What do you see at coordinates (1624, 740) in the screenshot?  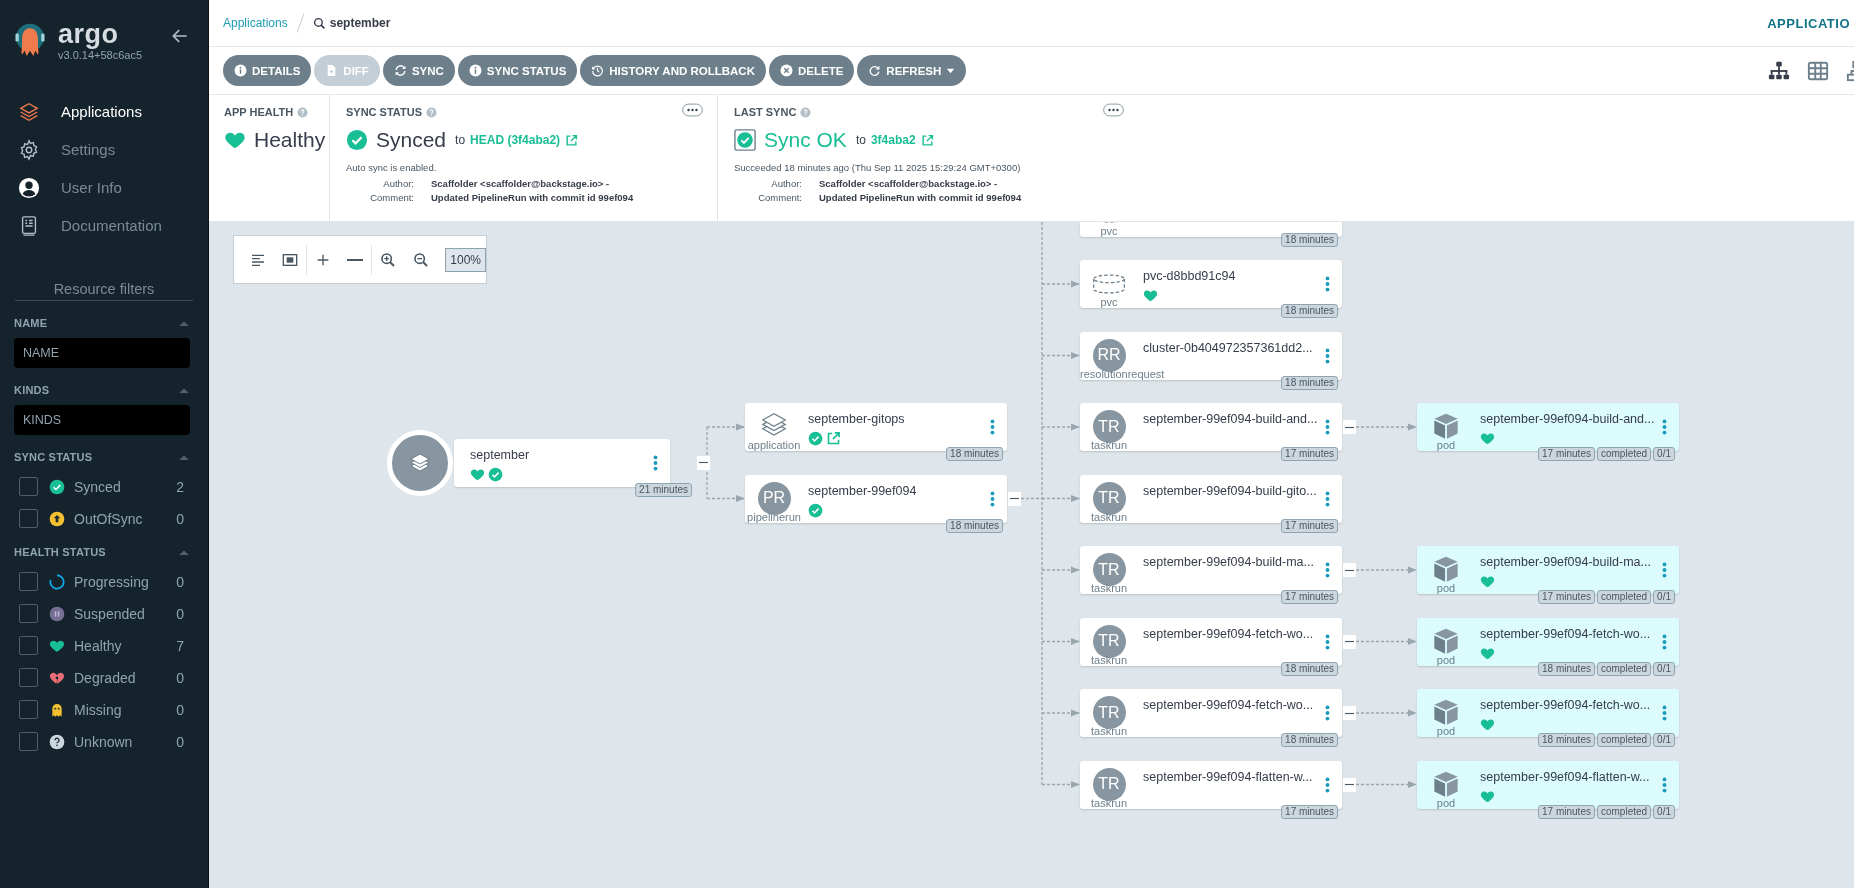 I see `info-tag: completed` at bounding box center [1624, 740].